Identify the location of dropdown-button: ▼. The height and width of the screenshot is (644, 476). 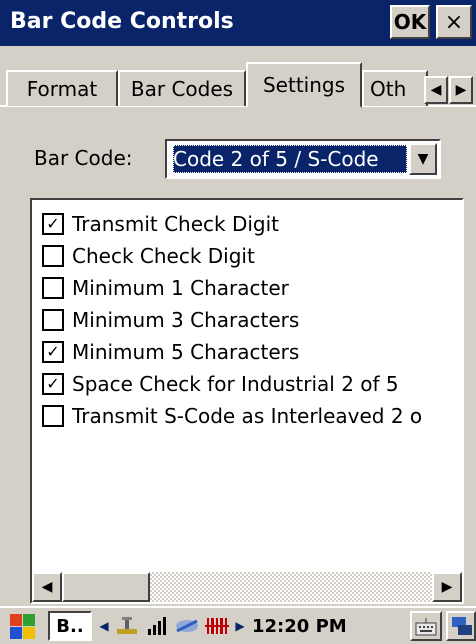
(423, 159).